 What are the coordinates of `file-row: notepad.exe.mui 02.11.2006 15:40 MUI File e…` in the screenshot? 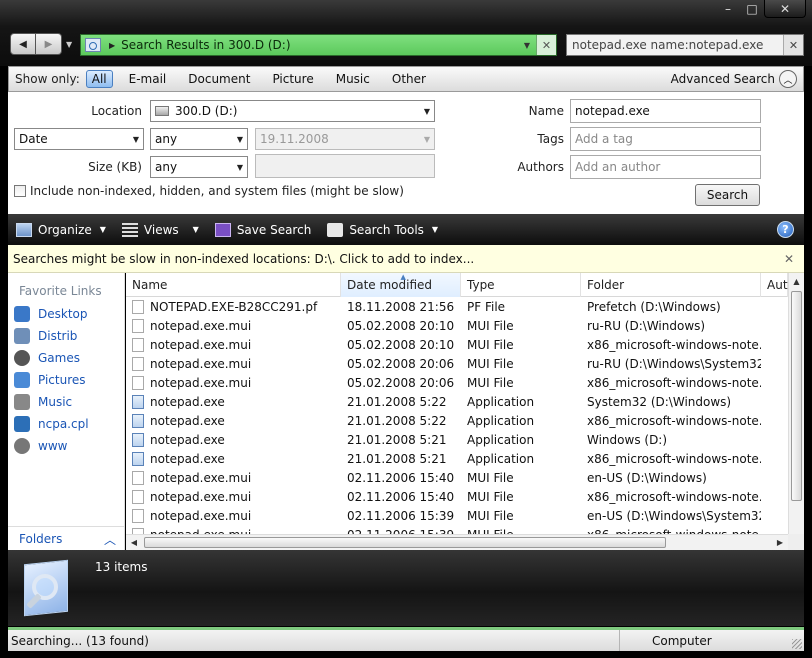 It's located at (457, 477).